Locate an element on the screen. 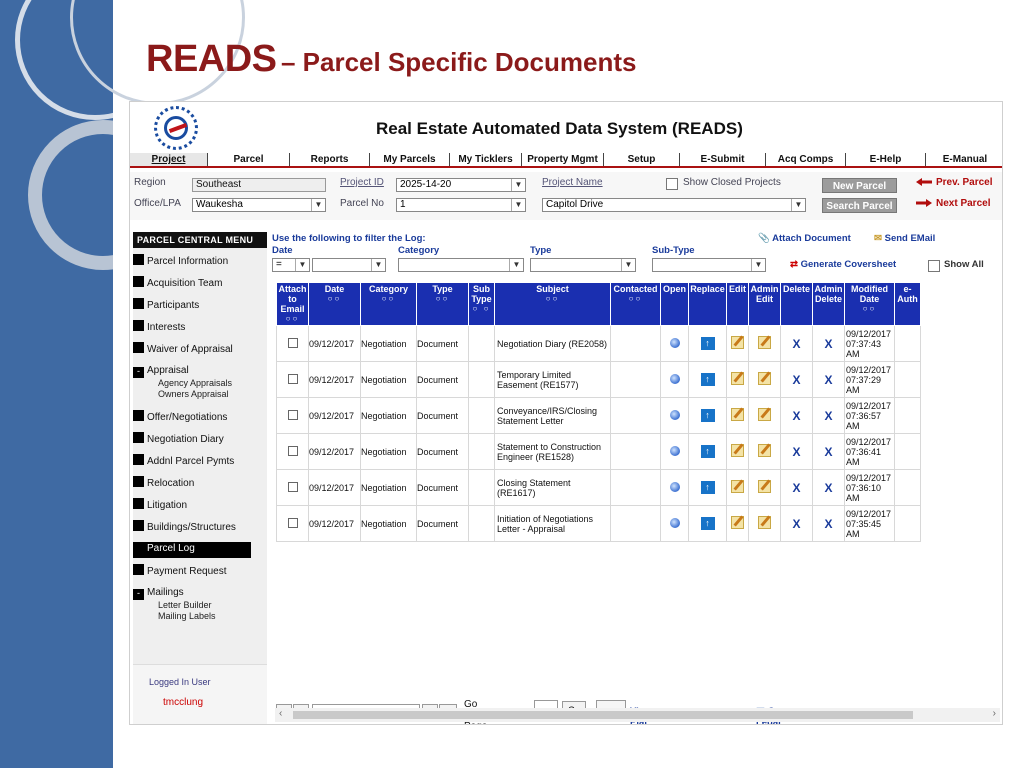 The height and width of the screenshot is (768, 1024). show-all-checkbox is located at coordinates (934, 266).